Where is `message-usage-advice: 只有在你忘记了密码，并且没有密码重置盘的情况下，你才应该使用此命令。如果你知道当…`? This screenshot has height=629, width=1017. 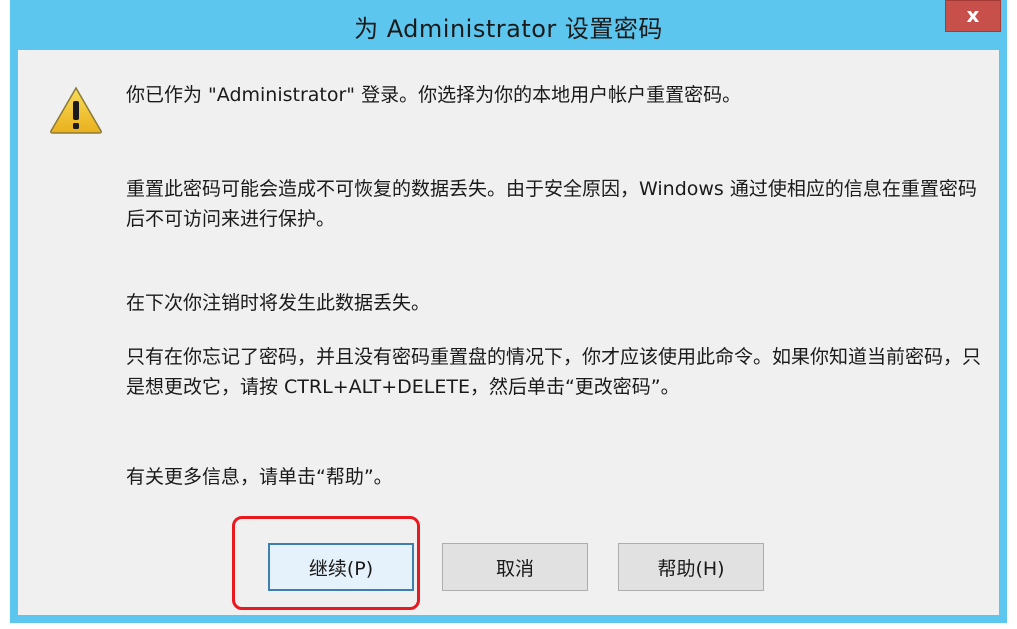 message-usage-advice: 只有在你忘记了密码，并且没有密码重置盘的情况下，你才应该使用此命令。如果你知道当… is located at coordinates (554, 372).